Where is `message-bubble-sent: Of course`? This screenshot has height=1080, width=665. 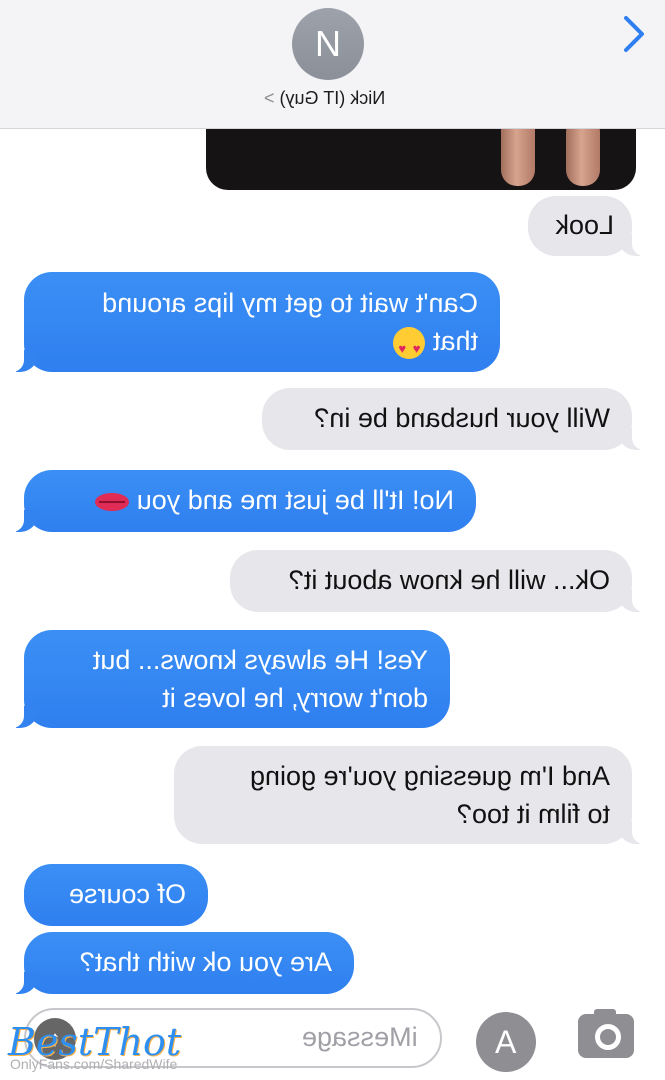
message-bubble-sent: Of course is located at coordinates (116, 895).